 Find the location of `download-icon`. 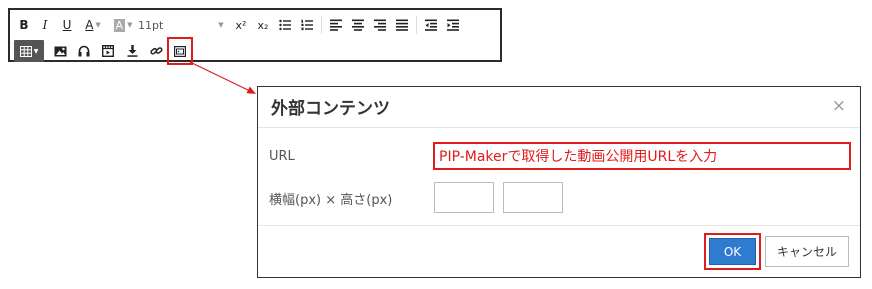

download-icon is located at coordinates (132, 51).